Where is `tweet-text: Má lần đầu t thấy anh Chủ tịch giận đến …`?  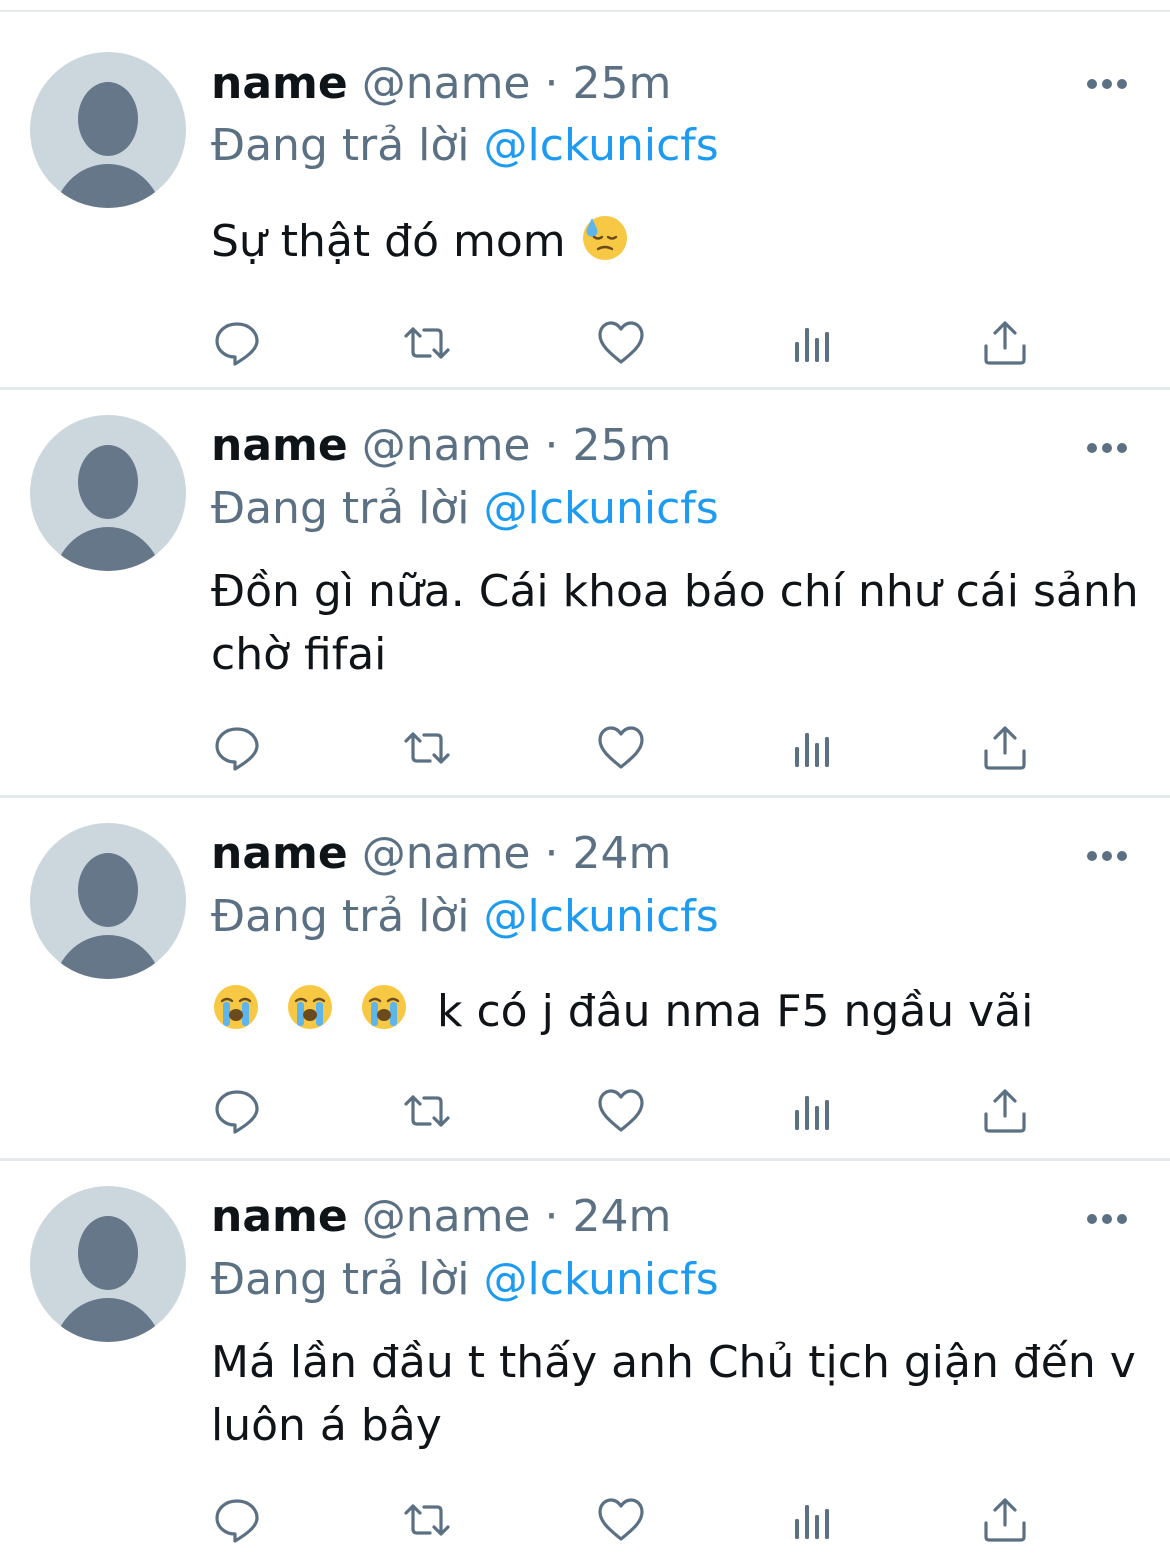 tweet-text: Má lần đầu t thấy anh Chủ tịch giận đến … is located at coordinates (676, 1394).